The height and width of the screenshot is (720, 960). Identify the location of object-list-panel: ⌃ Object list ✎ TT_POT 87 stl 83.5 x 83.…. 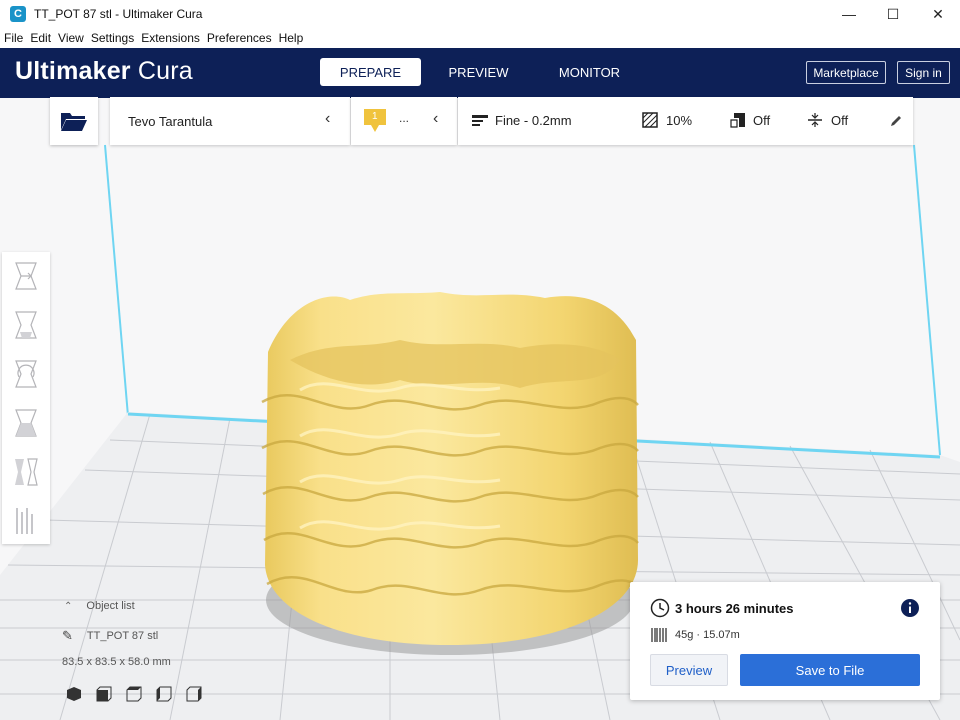
(148, 653).